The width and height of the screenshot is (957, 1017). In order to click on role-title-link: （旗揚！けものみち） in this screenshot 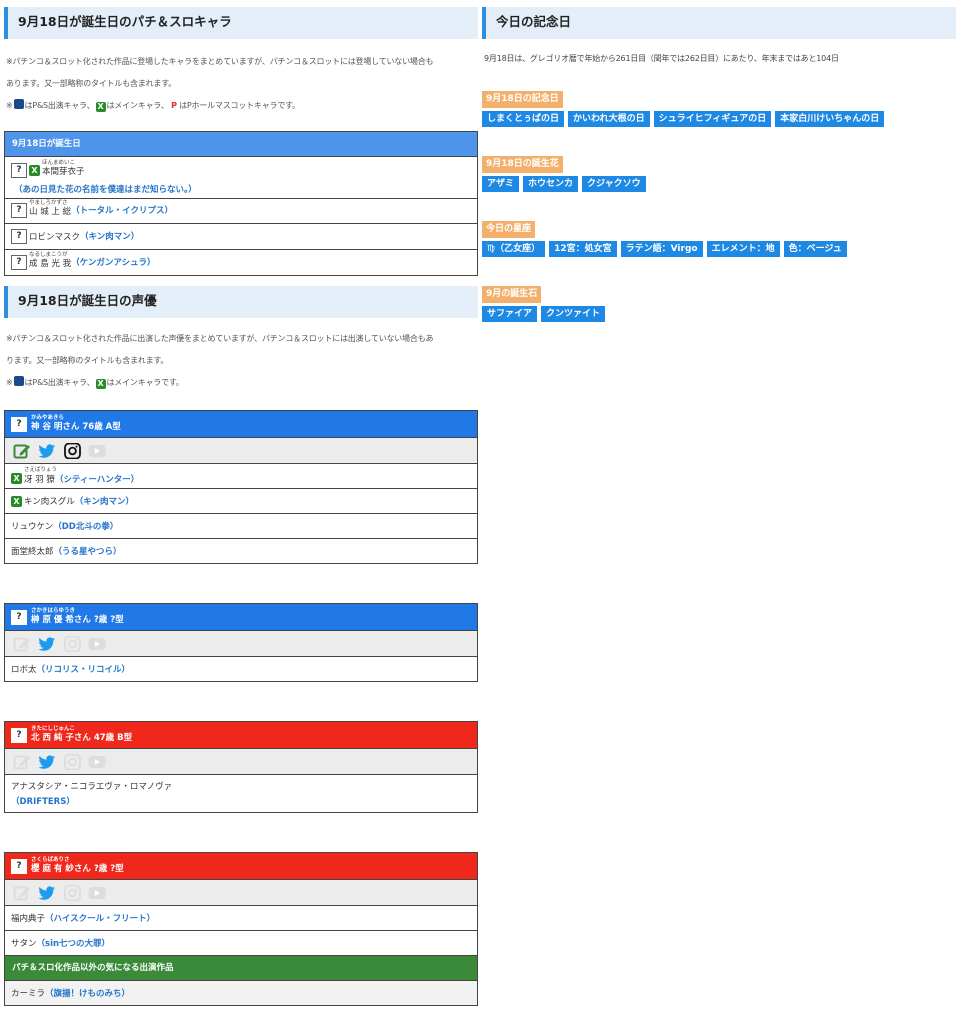, I will do `click(87, 993)`.